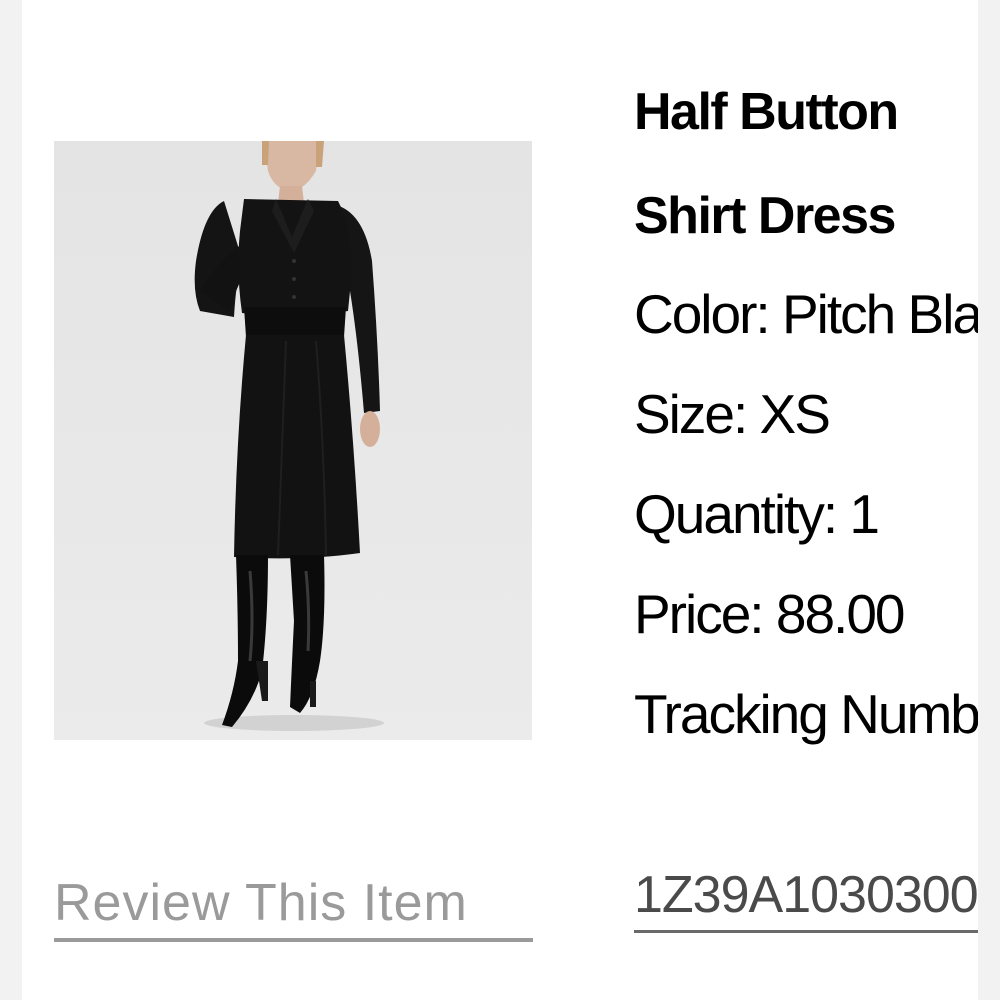  Describe the element at coordinates (806, 314) in the screenshot. I see `product-color: Color: Pitch Black` at that location.